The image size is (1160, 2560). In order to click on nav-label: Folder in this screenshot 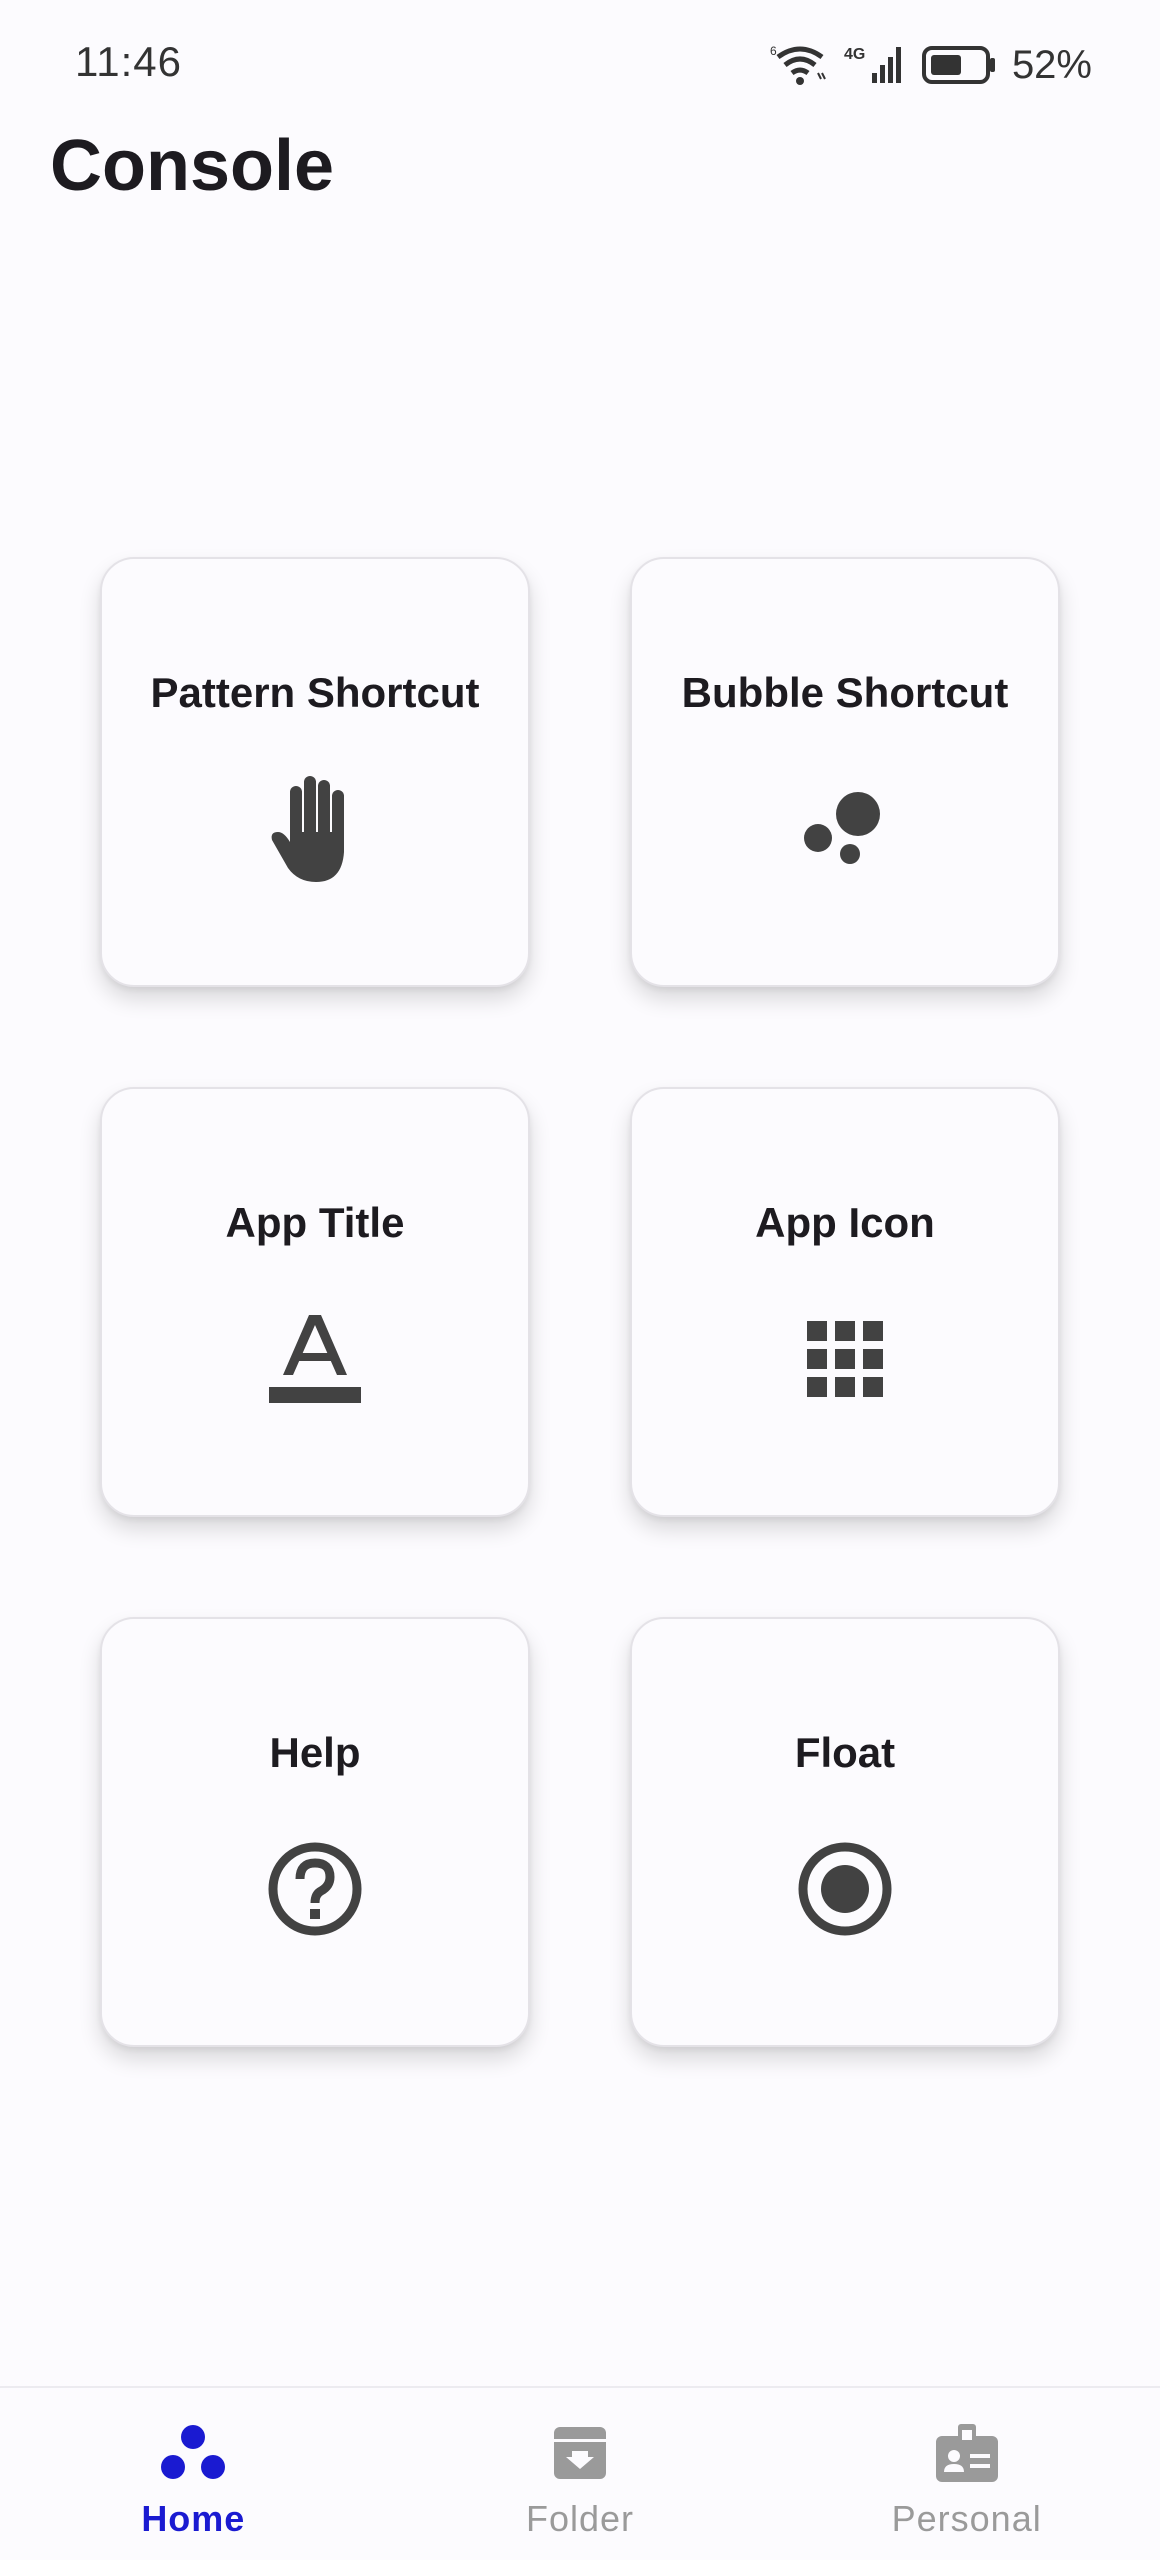, I will do `click(580, 2518)`.